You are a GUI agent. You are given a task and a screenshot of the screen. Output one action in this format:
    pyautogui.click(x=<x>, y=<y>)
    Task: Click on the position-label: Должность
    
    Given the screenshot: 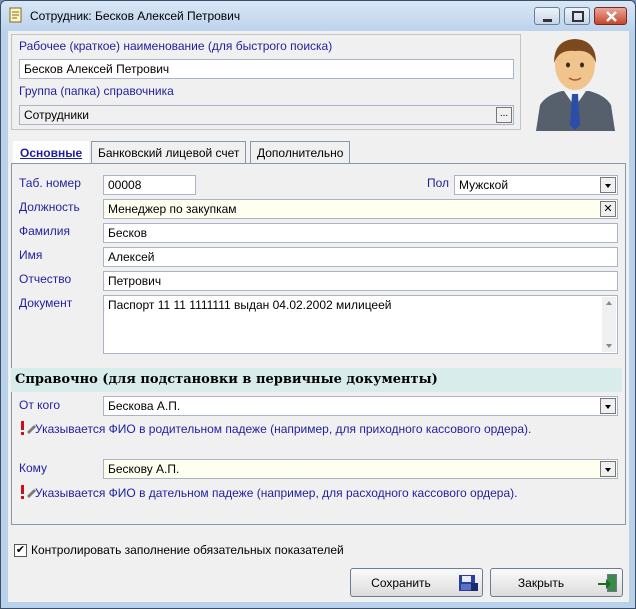 What is the action you would take?
    pyautogui.click(x=49, y=207)
    